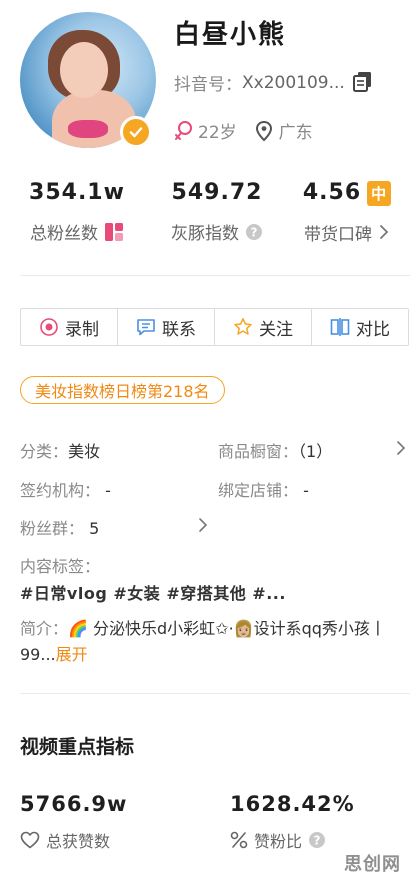 The height and width of the screenshot is (876, 413). What do you see at coordinates (217, 133) in the screenshot?
I see `age-text: 22岁` at bounding box center [217, 133].